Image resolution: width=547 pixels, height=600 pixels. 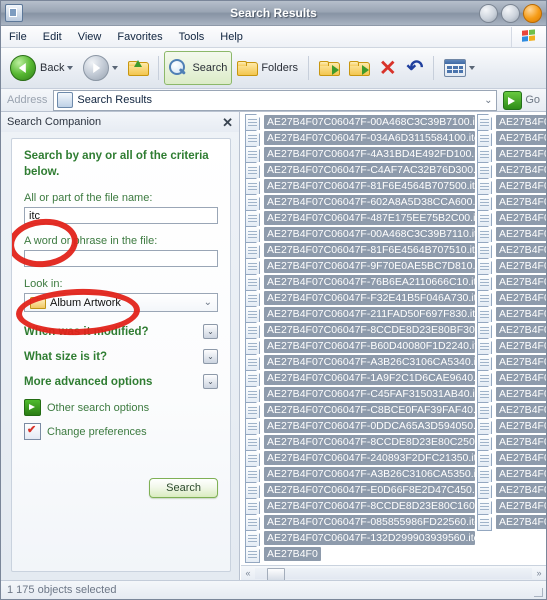 What do you see at coordinates (52, 37) in the screenshot?
I see `menu-edit: Edit` at bounding box center [52, 37].